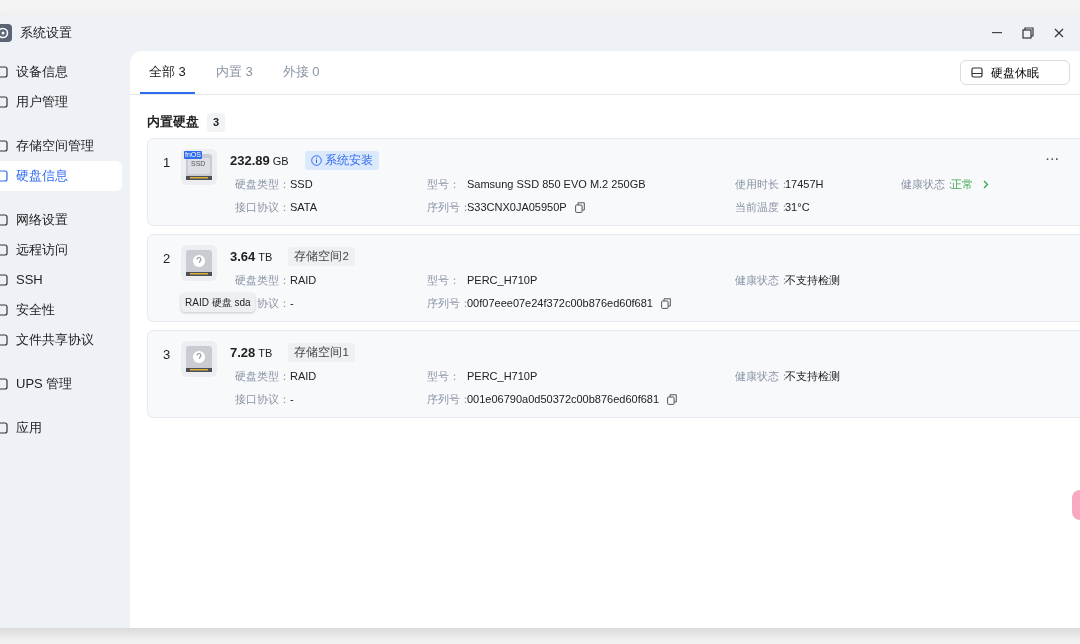 The image size is (1080, 644). Describe the element at coordinates (316, 161) in the screenshot. I see `info-icon` at that location.